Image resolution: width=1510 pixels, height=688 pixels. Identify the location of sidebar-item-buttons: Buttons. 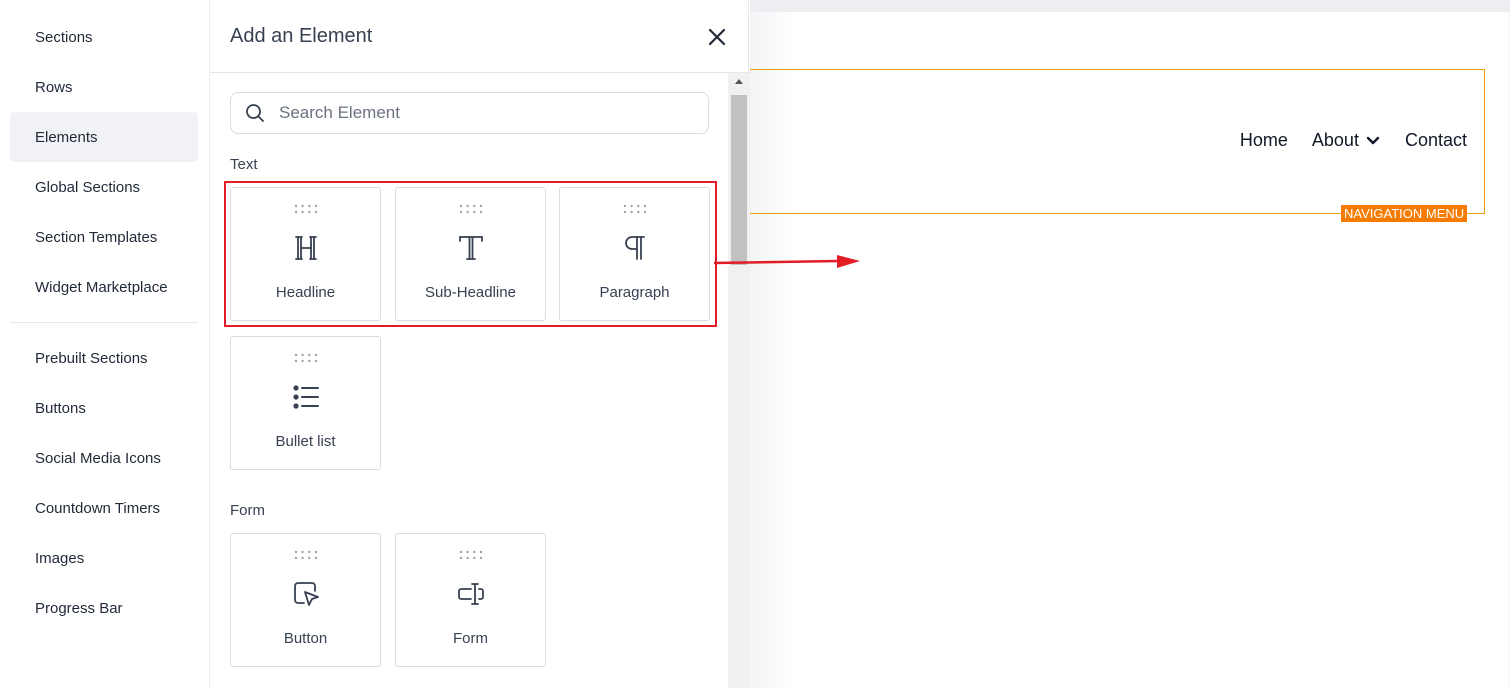
(104, 408).